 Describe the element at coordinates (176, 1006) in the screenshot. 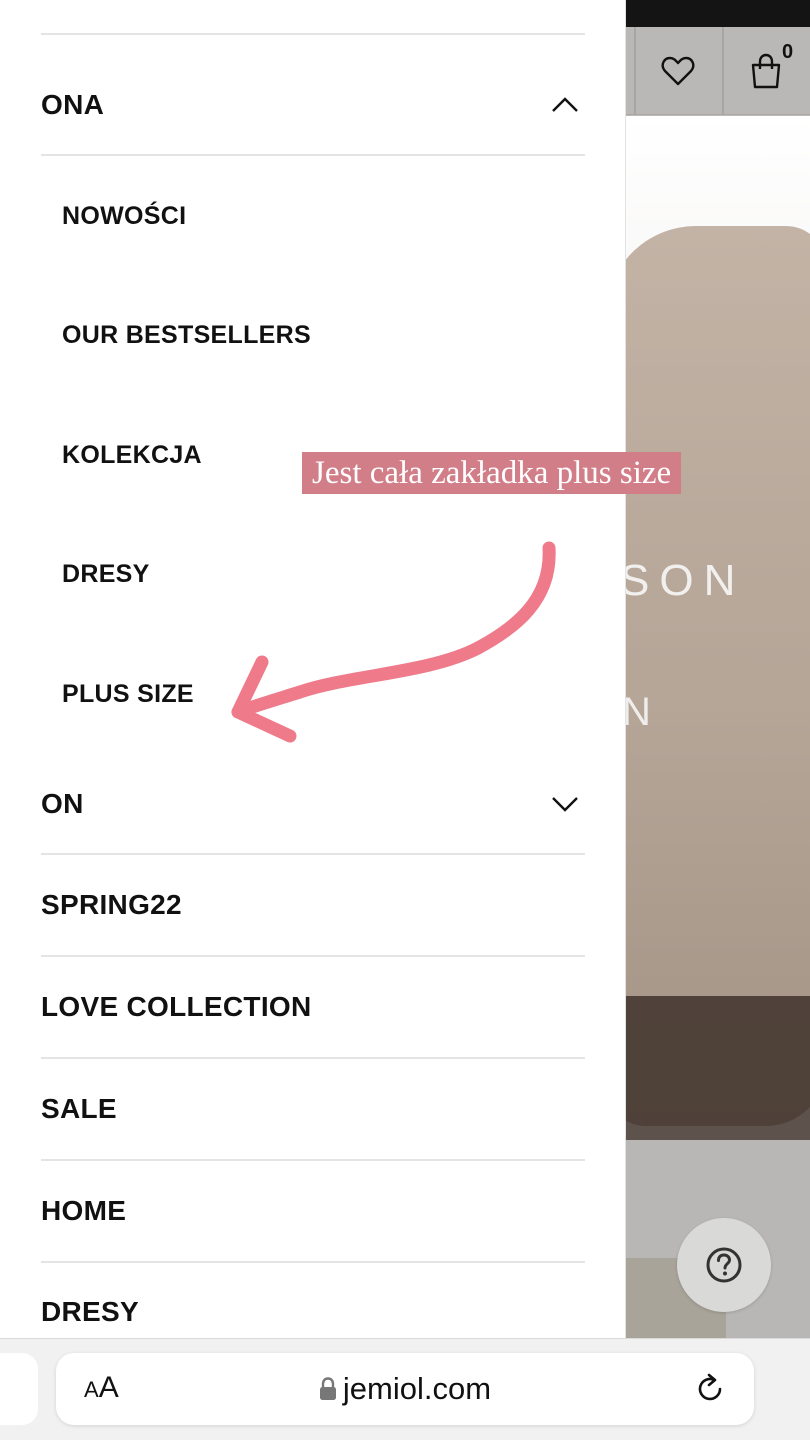

I see `menu-item-label: LOVE COLLECTION` at that location.